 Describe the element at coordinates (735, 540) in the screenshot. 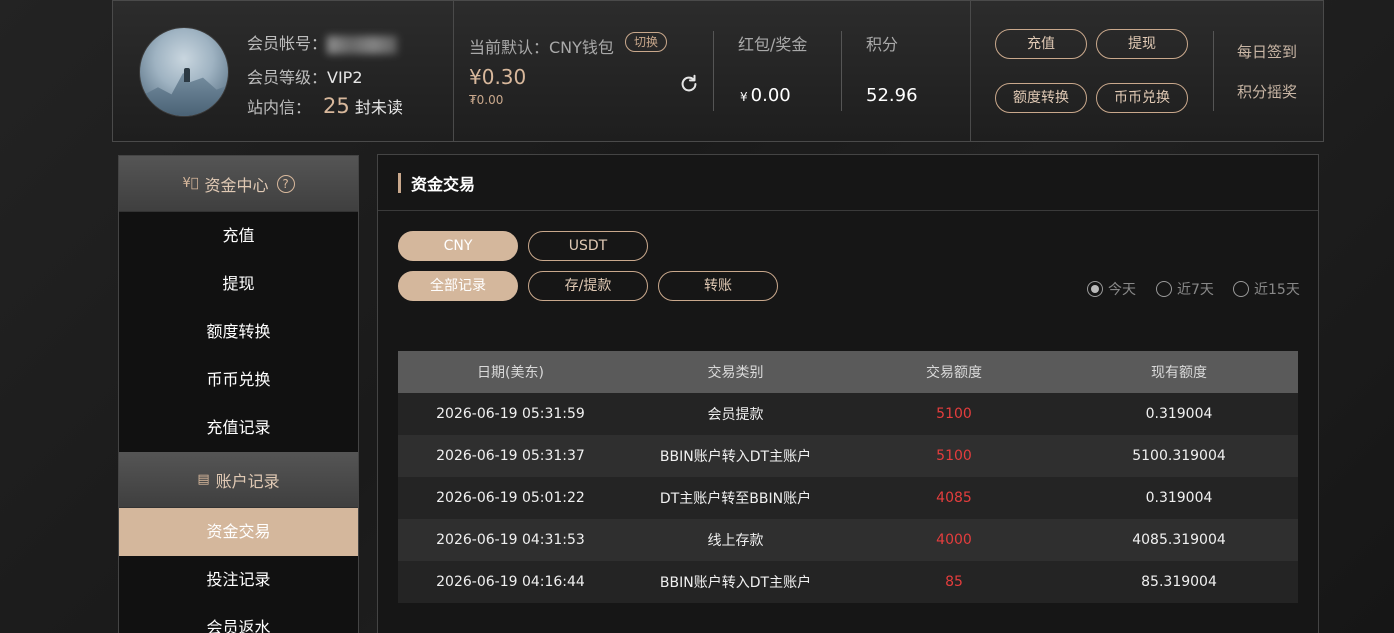

I see `cell-type: 线上存款` at that location.